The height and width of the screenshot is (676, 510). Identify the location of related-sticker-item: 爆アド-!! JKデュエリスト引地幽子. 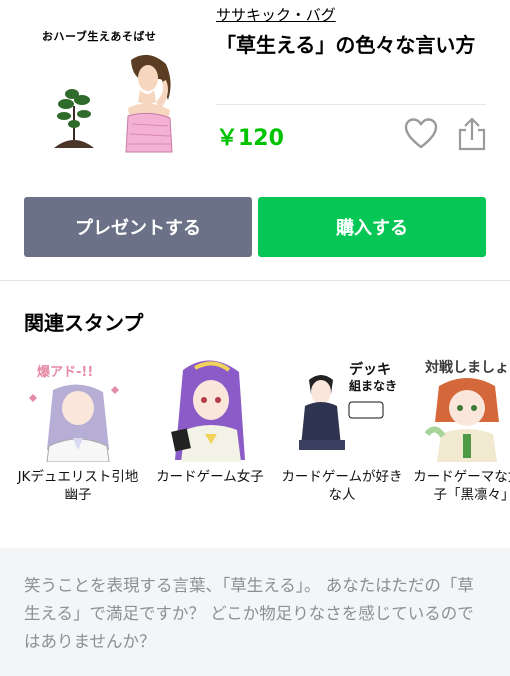
(78, 427).